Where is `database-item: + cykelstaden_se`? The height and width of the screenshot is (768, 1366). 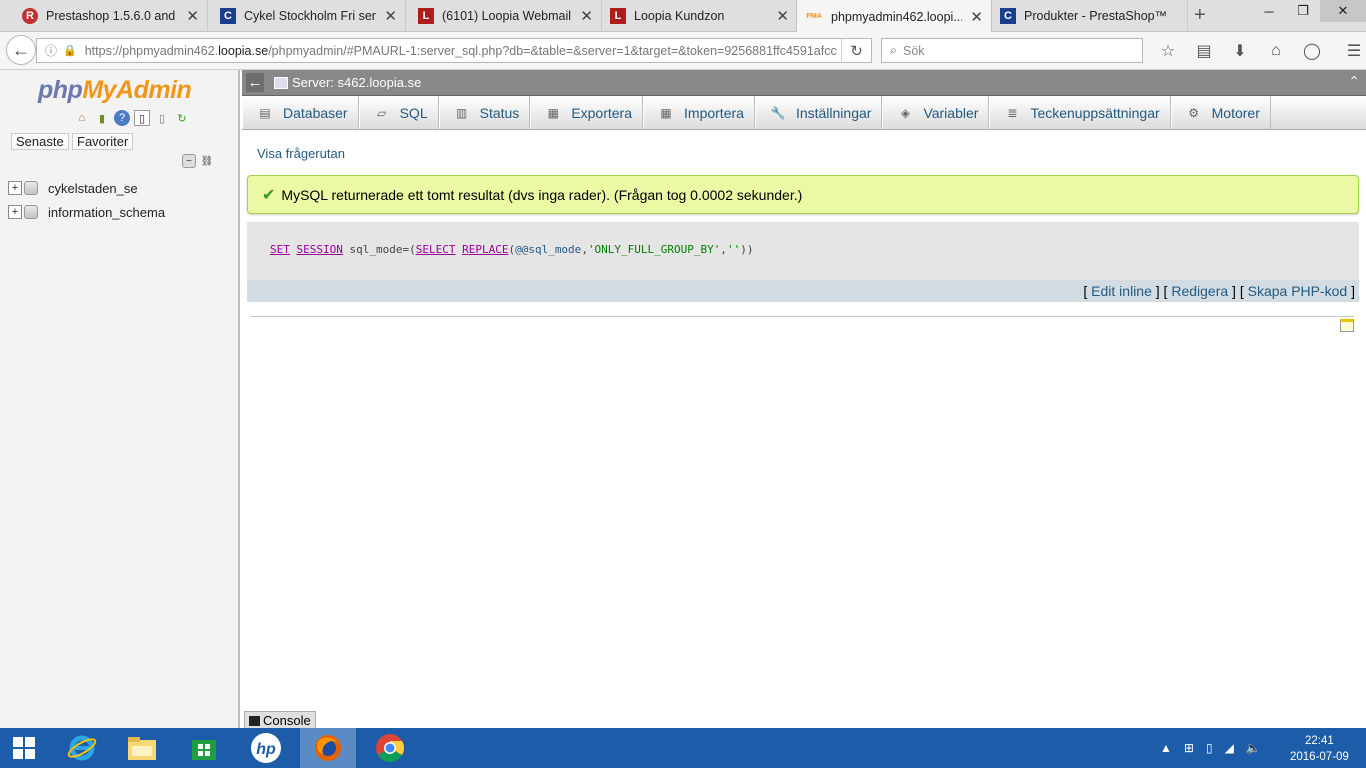
database-item: + cykelstaden_se is located at coordinates (86, 188).